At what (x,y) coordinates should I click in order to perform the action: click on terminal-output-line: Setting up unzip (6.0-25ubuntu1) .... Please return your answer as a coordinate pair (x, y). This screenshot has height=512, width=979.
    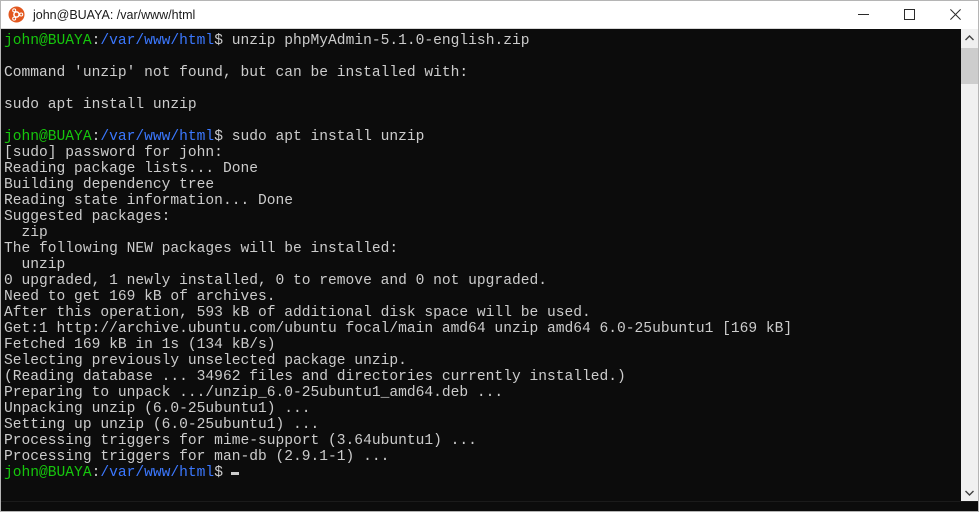
    Looking at the image, I should click on (162, 425).